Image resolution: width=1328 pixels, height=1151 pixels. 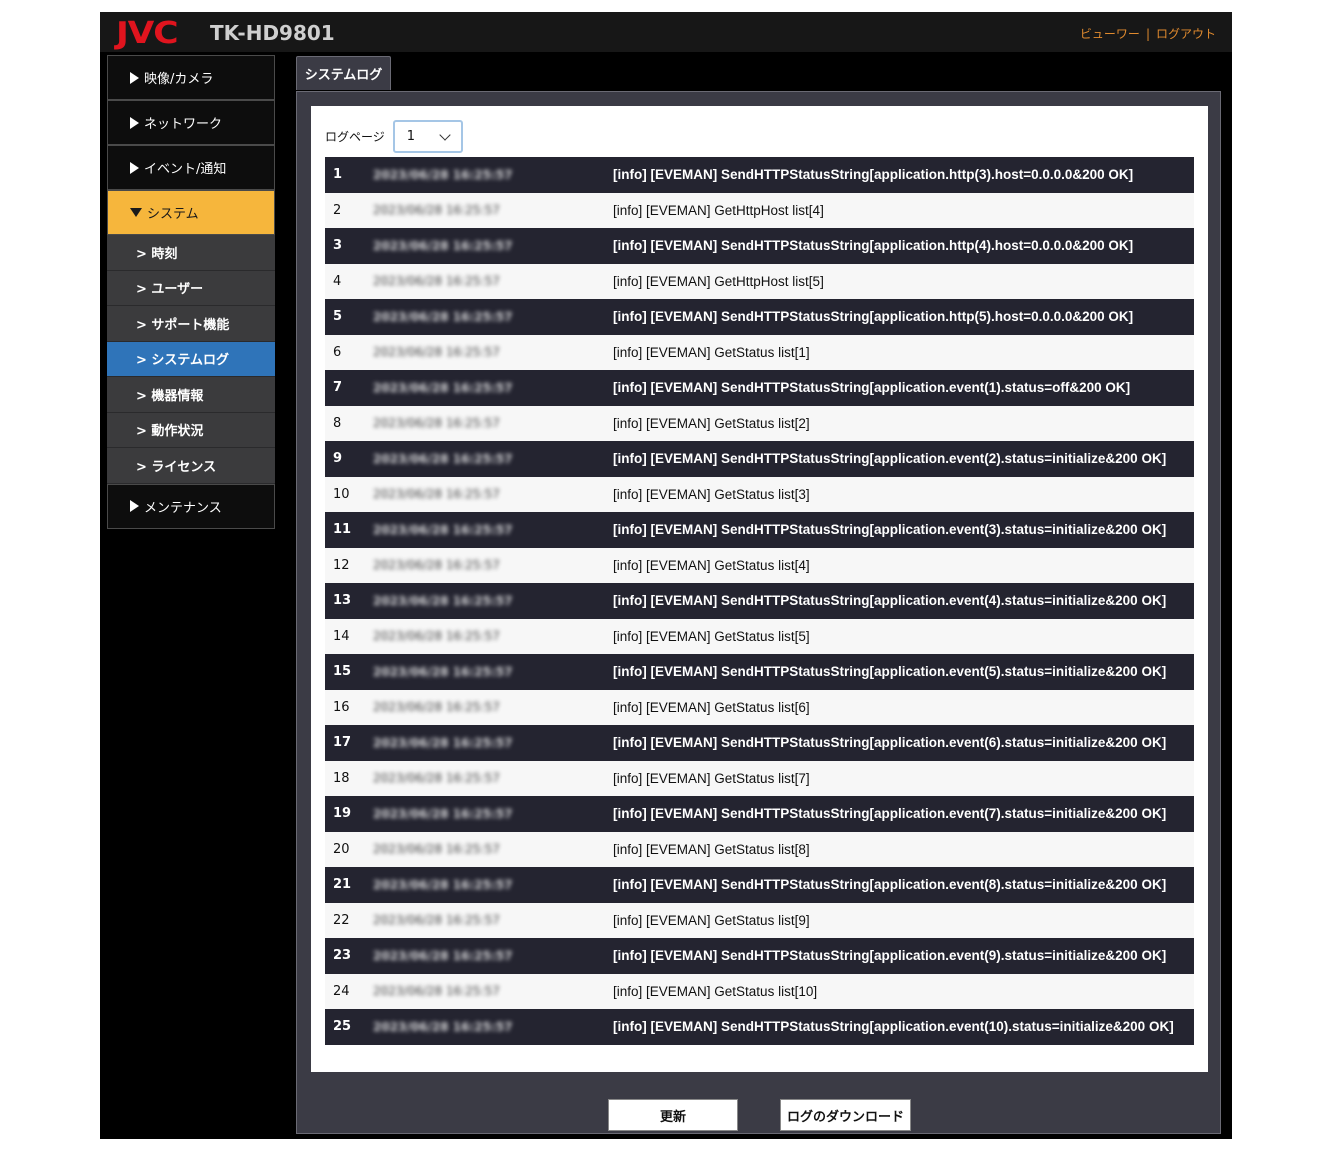 What do you see at coordinates (272, 33) in the screenshot?
I see `model-name: TK-HD9801` at bounding box center [272, 33].